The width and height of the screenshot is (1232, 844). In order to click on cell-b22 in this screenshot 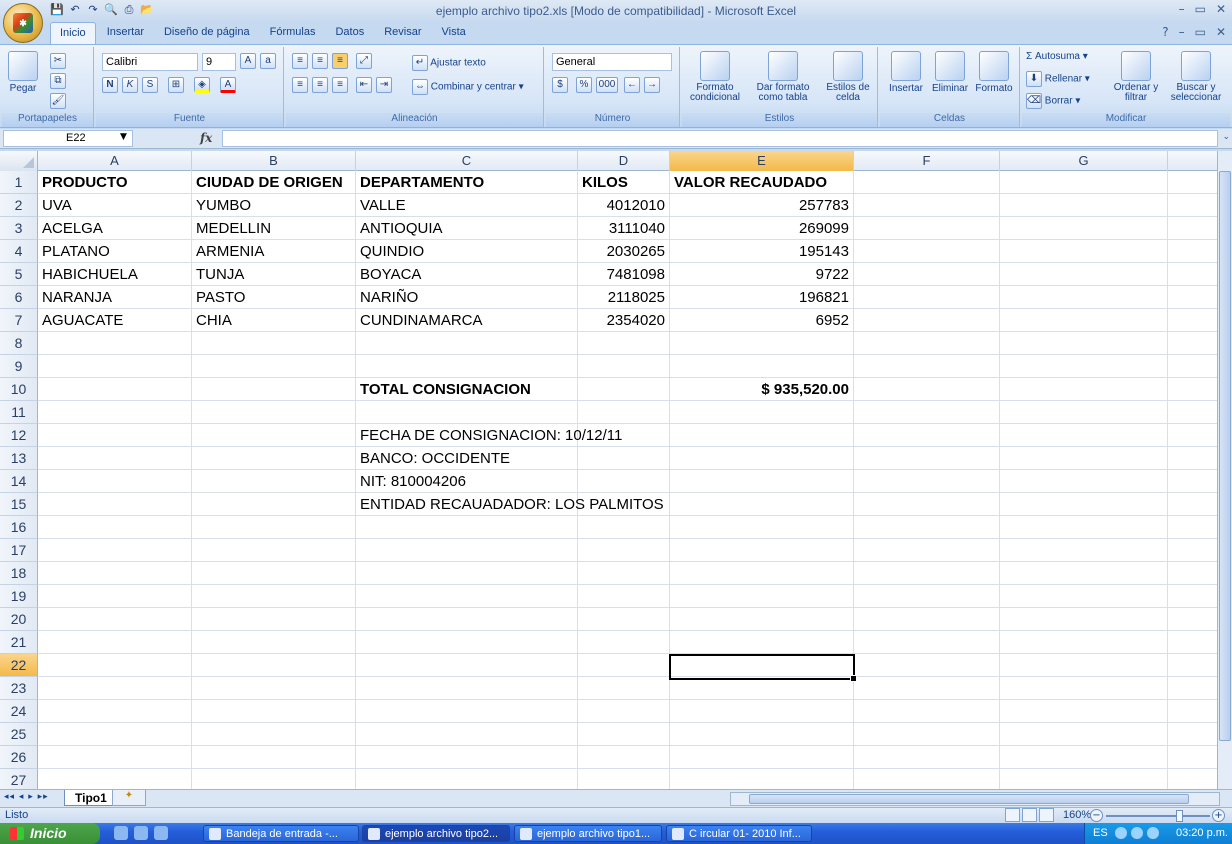, I will do `click(274, 665)`.